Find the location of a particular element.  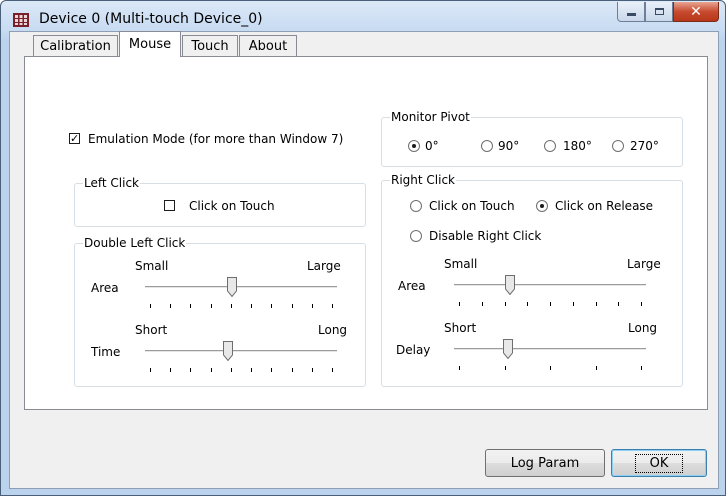

tab-label: Calibration is located at coordinates (75, 46).